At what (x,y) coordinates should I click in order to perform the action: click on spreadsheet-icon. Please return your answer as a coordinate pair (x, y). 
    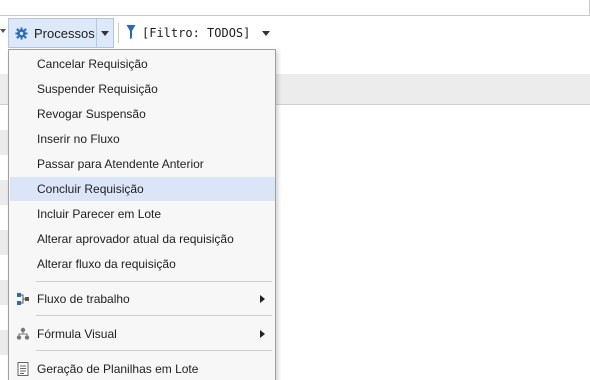
    Looking at the image, I should click on (23, 369).